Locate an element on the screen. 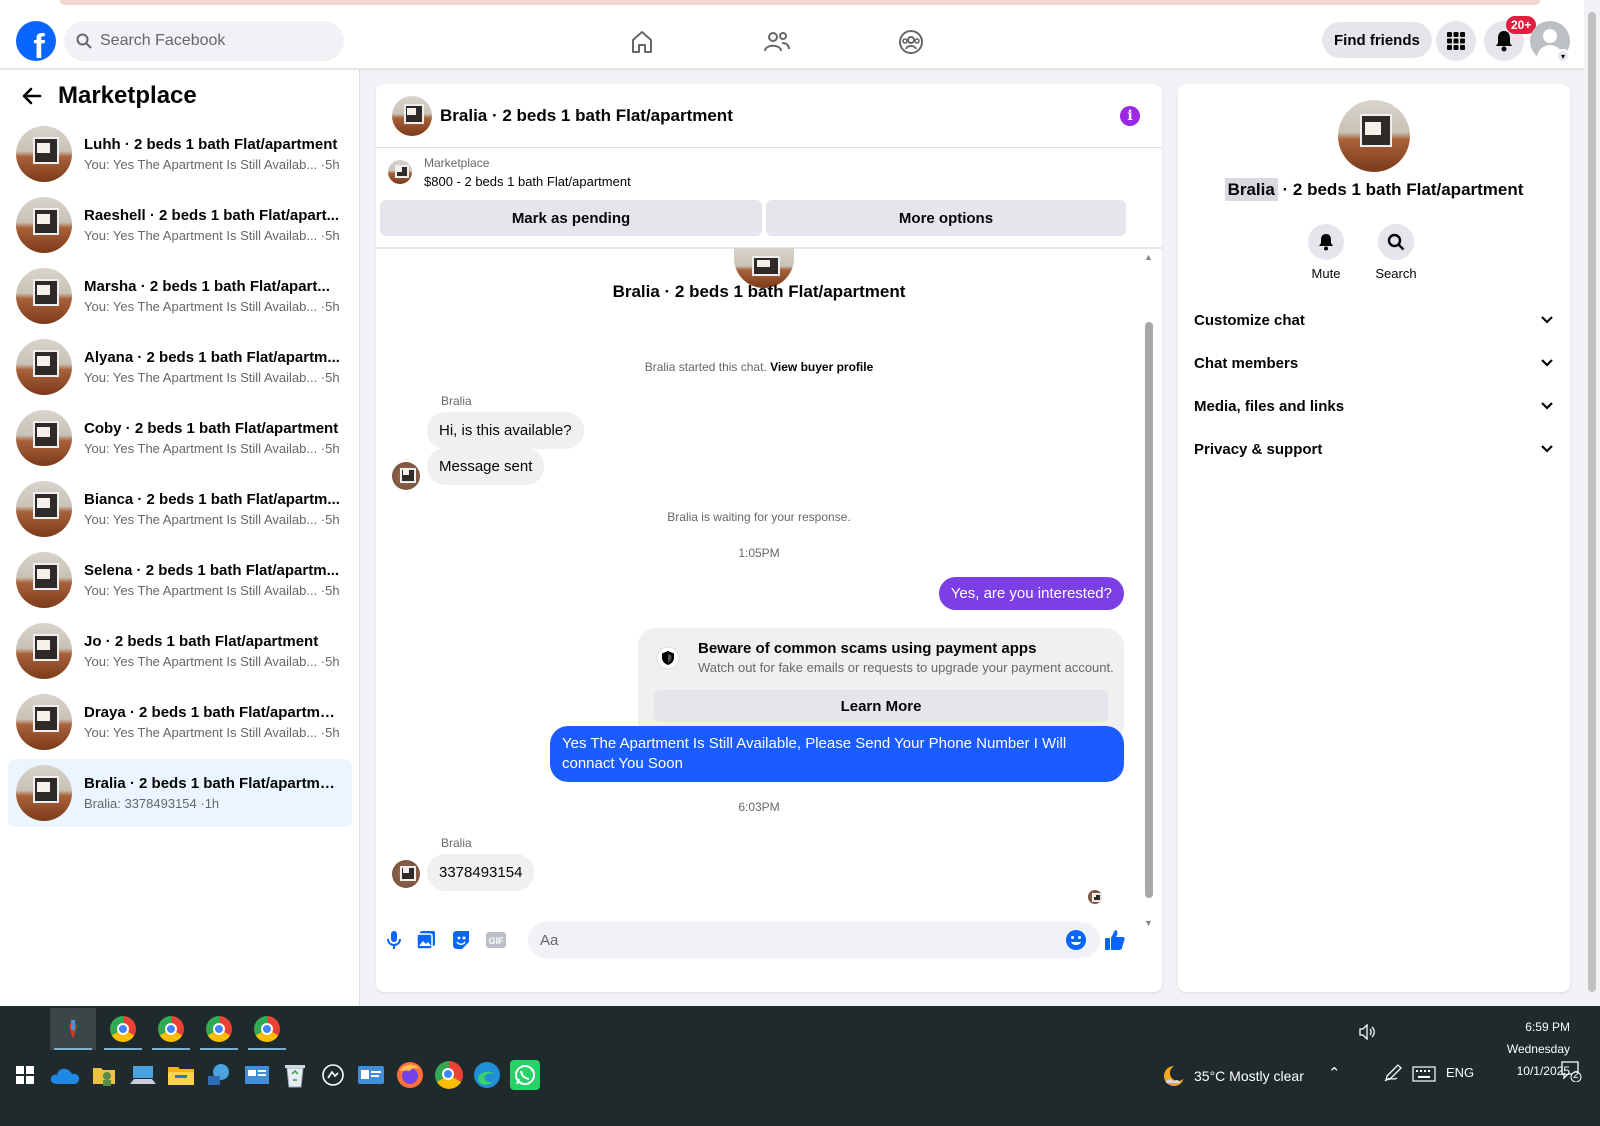  action-center-icon: 2 is located at coordinates (1571, 1072).